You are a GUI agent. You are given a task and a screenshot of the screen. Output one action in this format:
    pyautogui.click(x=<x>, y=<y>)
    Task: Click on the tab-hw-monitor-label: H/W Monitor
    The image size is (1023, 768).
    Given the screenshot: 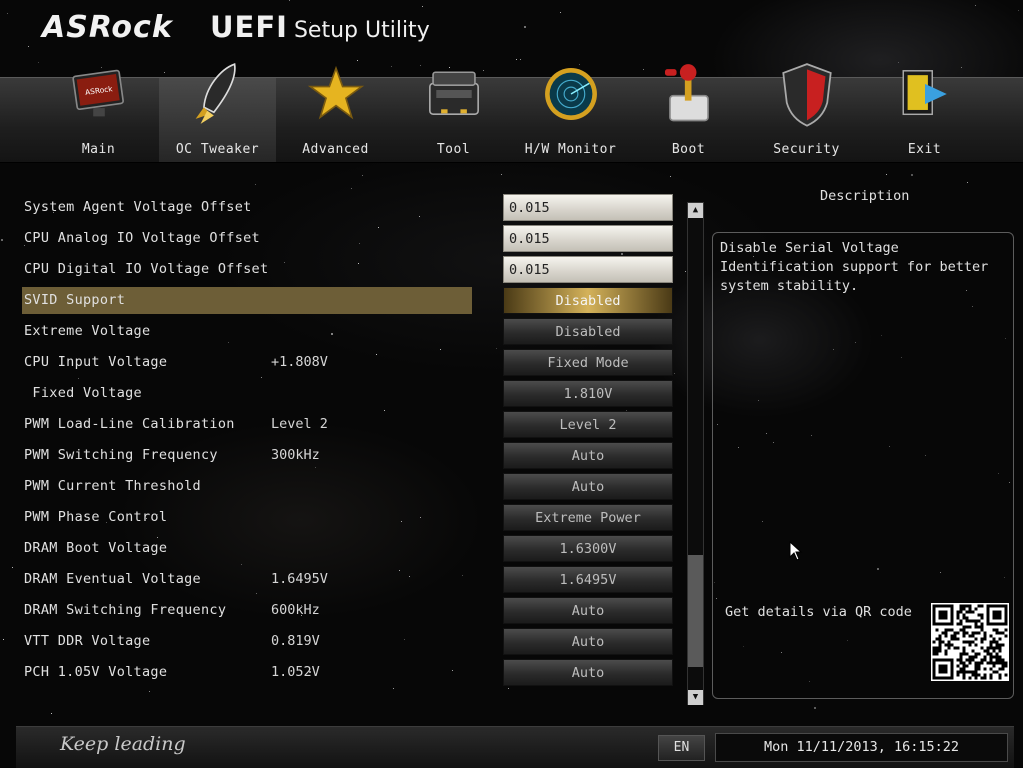 What is the action you would take?
    pyautogui.click(x=570, y=149)
    